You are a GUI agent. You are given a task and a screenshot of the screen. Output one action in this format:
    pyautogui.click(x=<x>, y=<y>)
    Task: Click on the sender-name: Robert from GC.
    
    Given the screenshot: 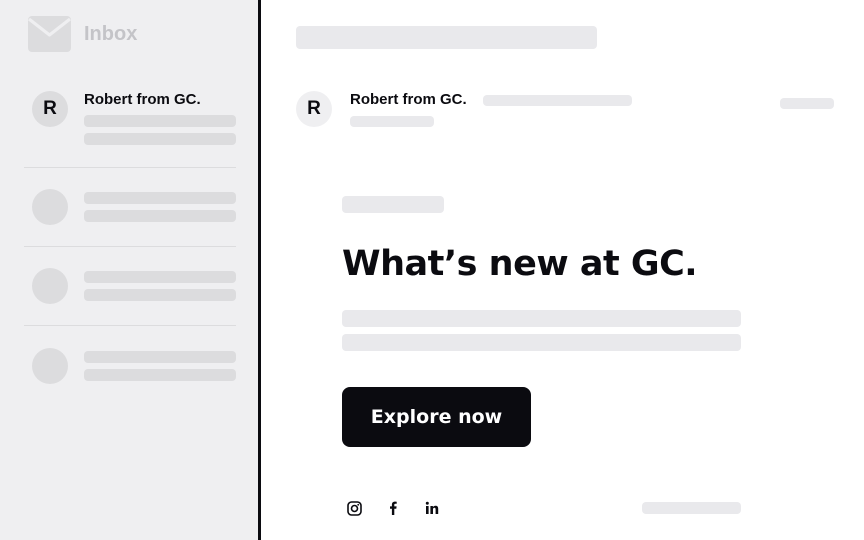 What is the action you would take?
    pyautogui.click(x=408, y=99)
    